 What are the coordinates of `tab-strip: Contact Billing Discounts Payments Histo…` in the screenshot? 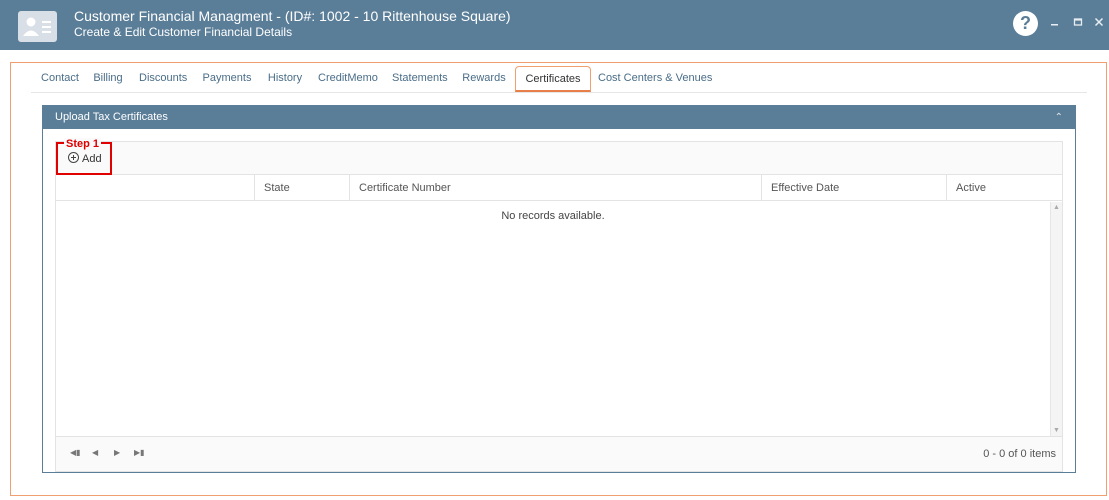 It's located at (549, 80).